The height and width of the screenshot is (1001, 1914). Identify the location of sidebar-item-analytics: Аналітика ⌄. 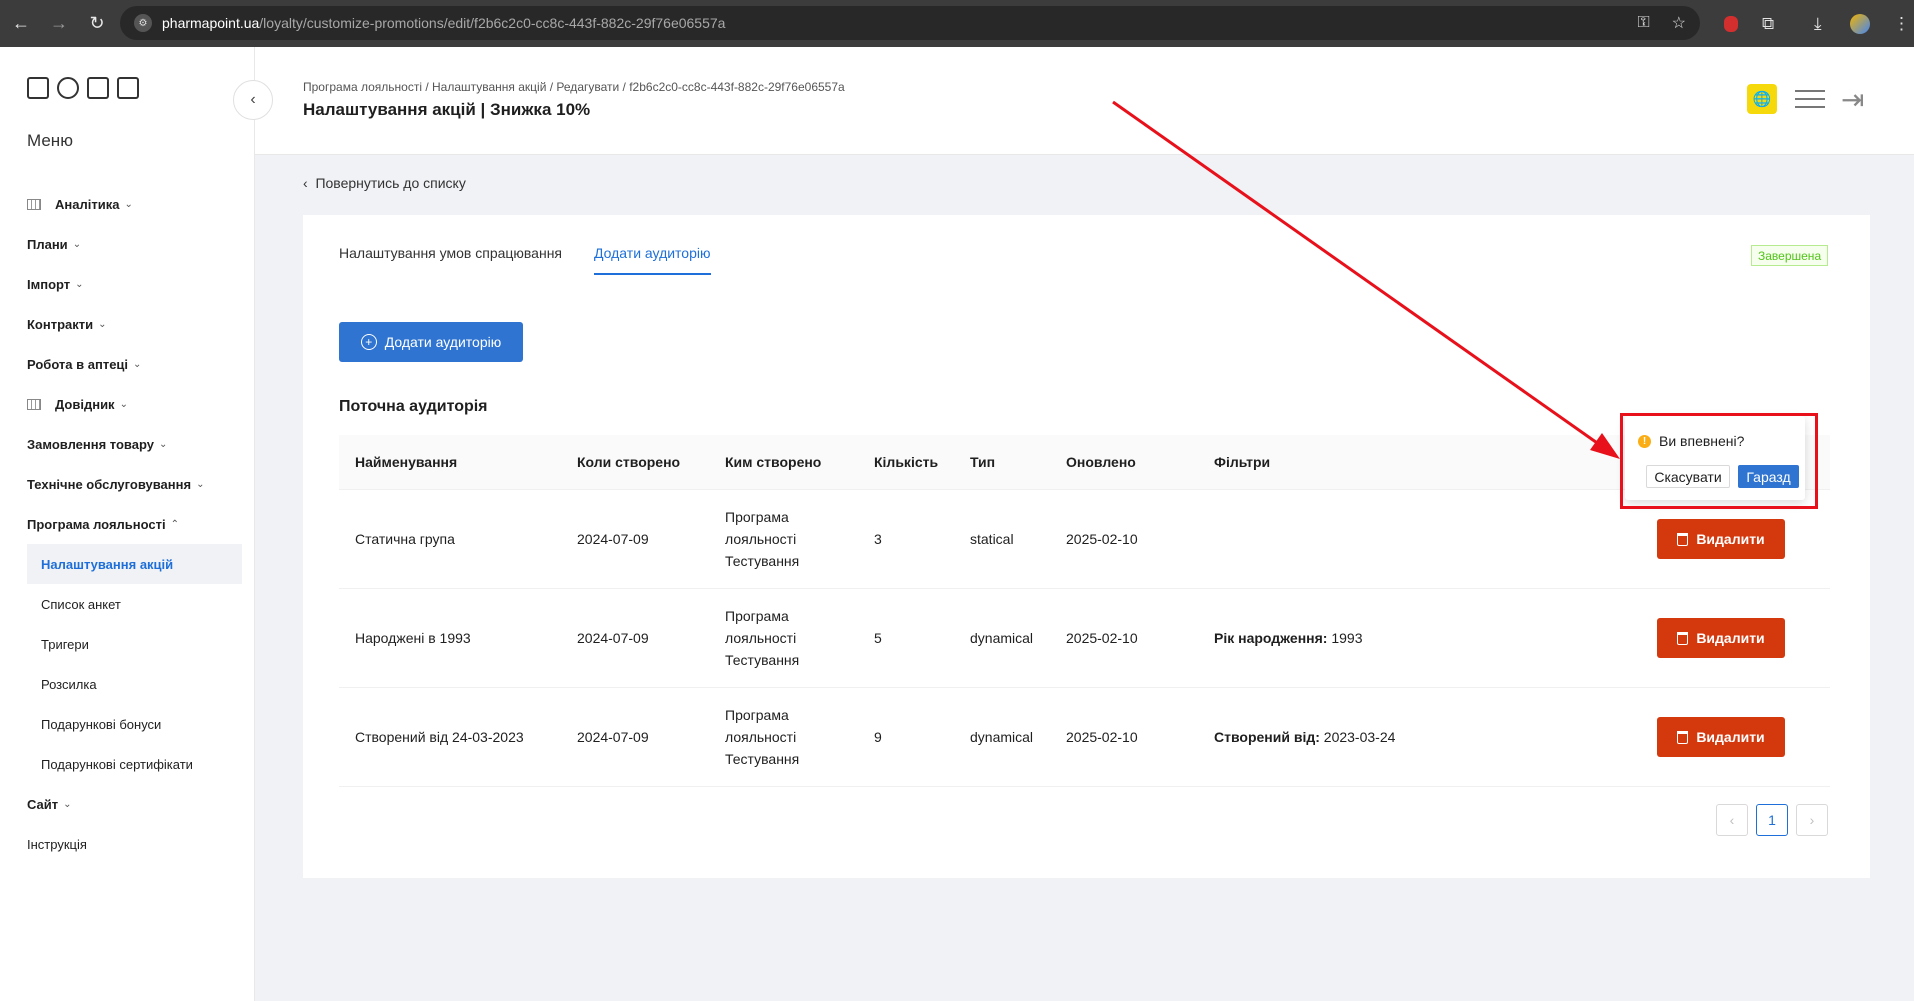
(134, 204).